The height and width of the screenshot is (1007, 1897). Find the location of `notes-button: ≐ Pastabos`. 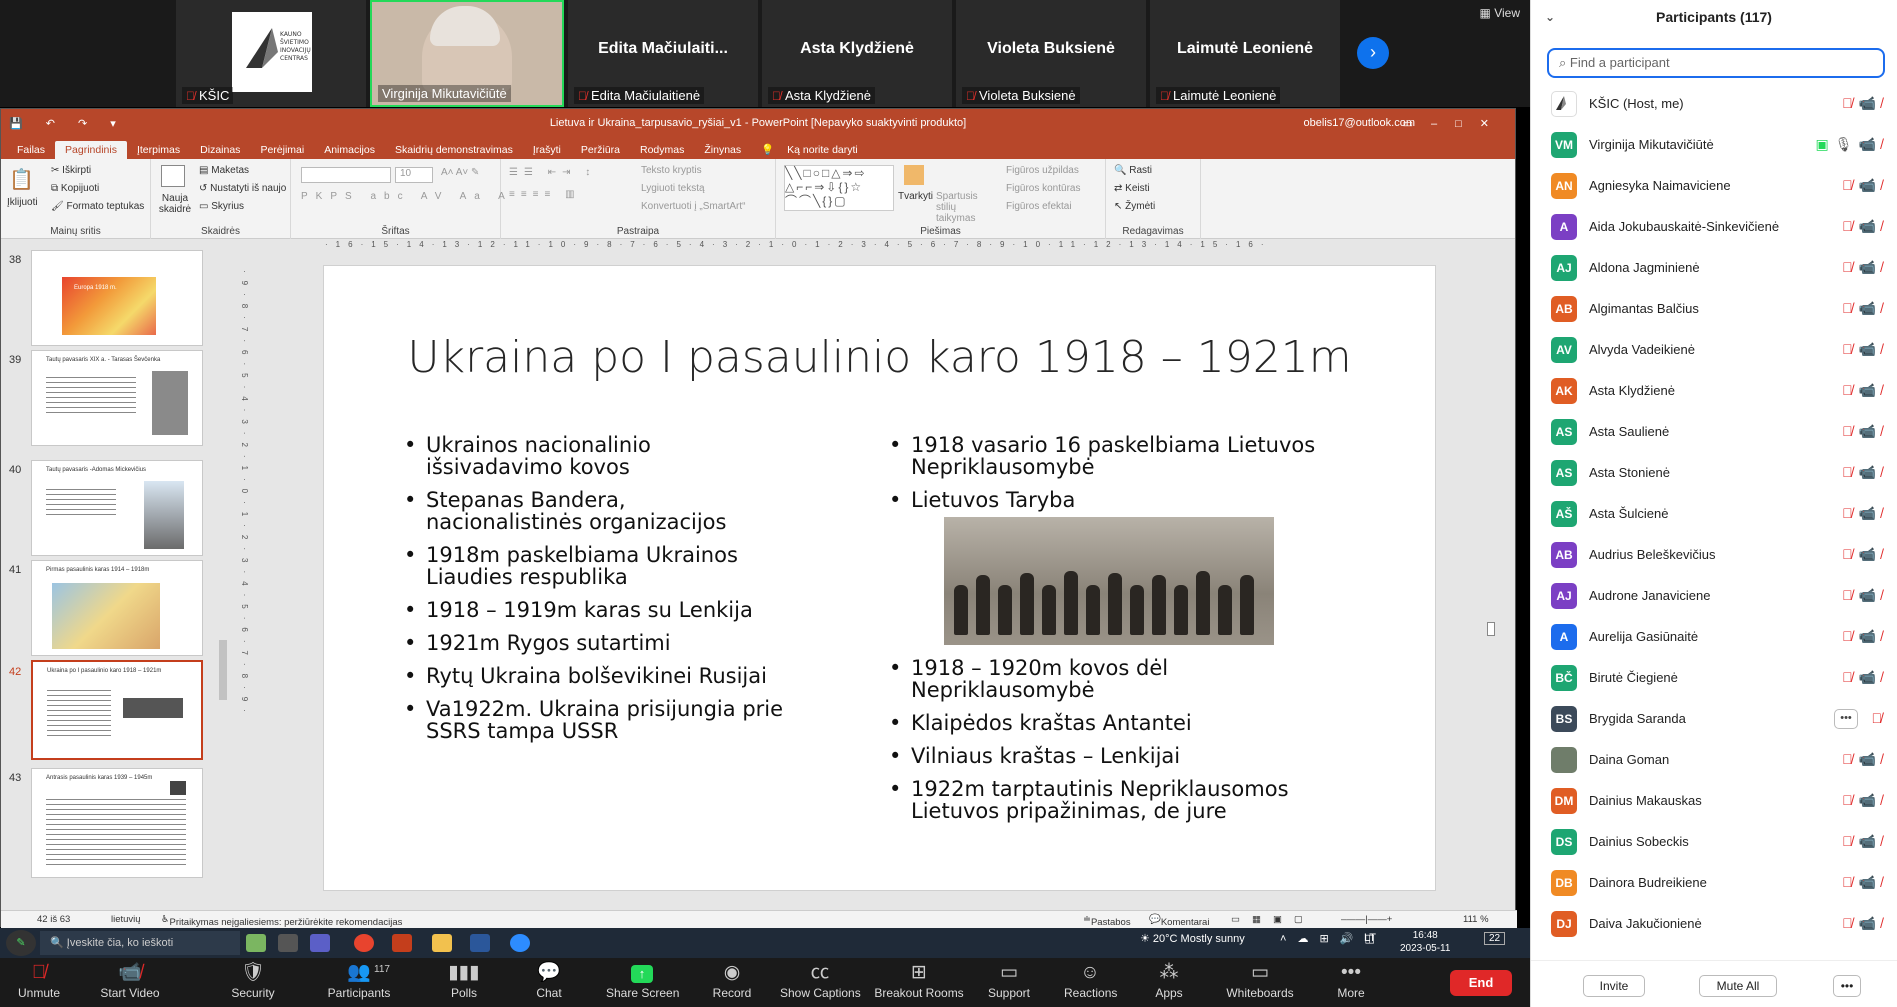

notes-button: ≐ Pastabos is located at coordinates (1107, 921).